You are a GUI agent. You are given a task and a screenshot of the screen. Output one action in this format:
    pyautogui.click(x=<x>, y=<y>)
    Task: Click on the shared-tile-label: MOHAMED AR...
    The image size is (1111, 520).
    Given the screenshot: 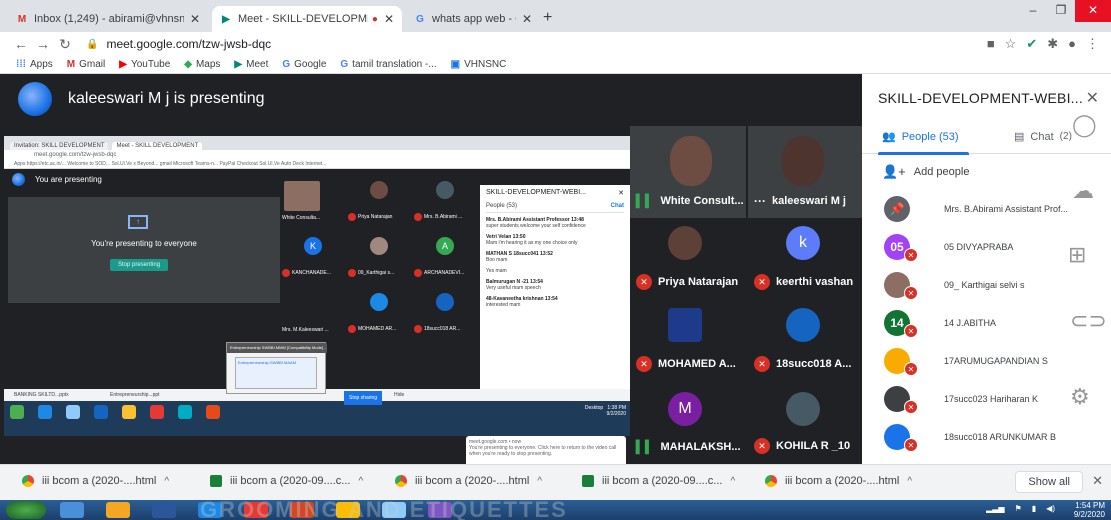 What is the action you would take?
    pyautogui.click(x=372, y=329)
    